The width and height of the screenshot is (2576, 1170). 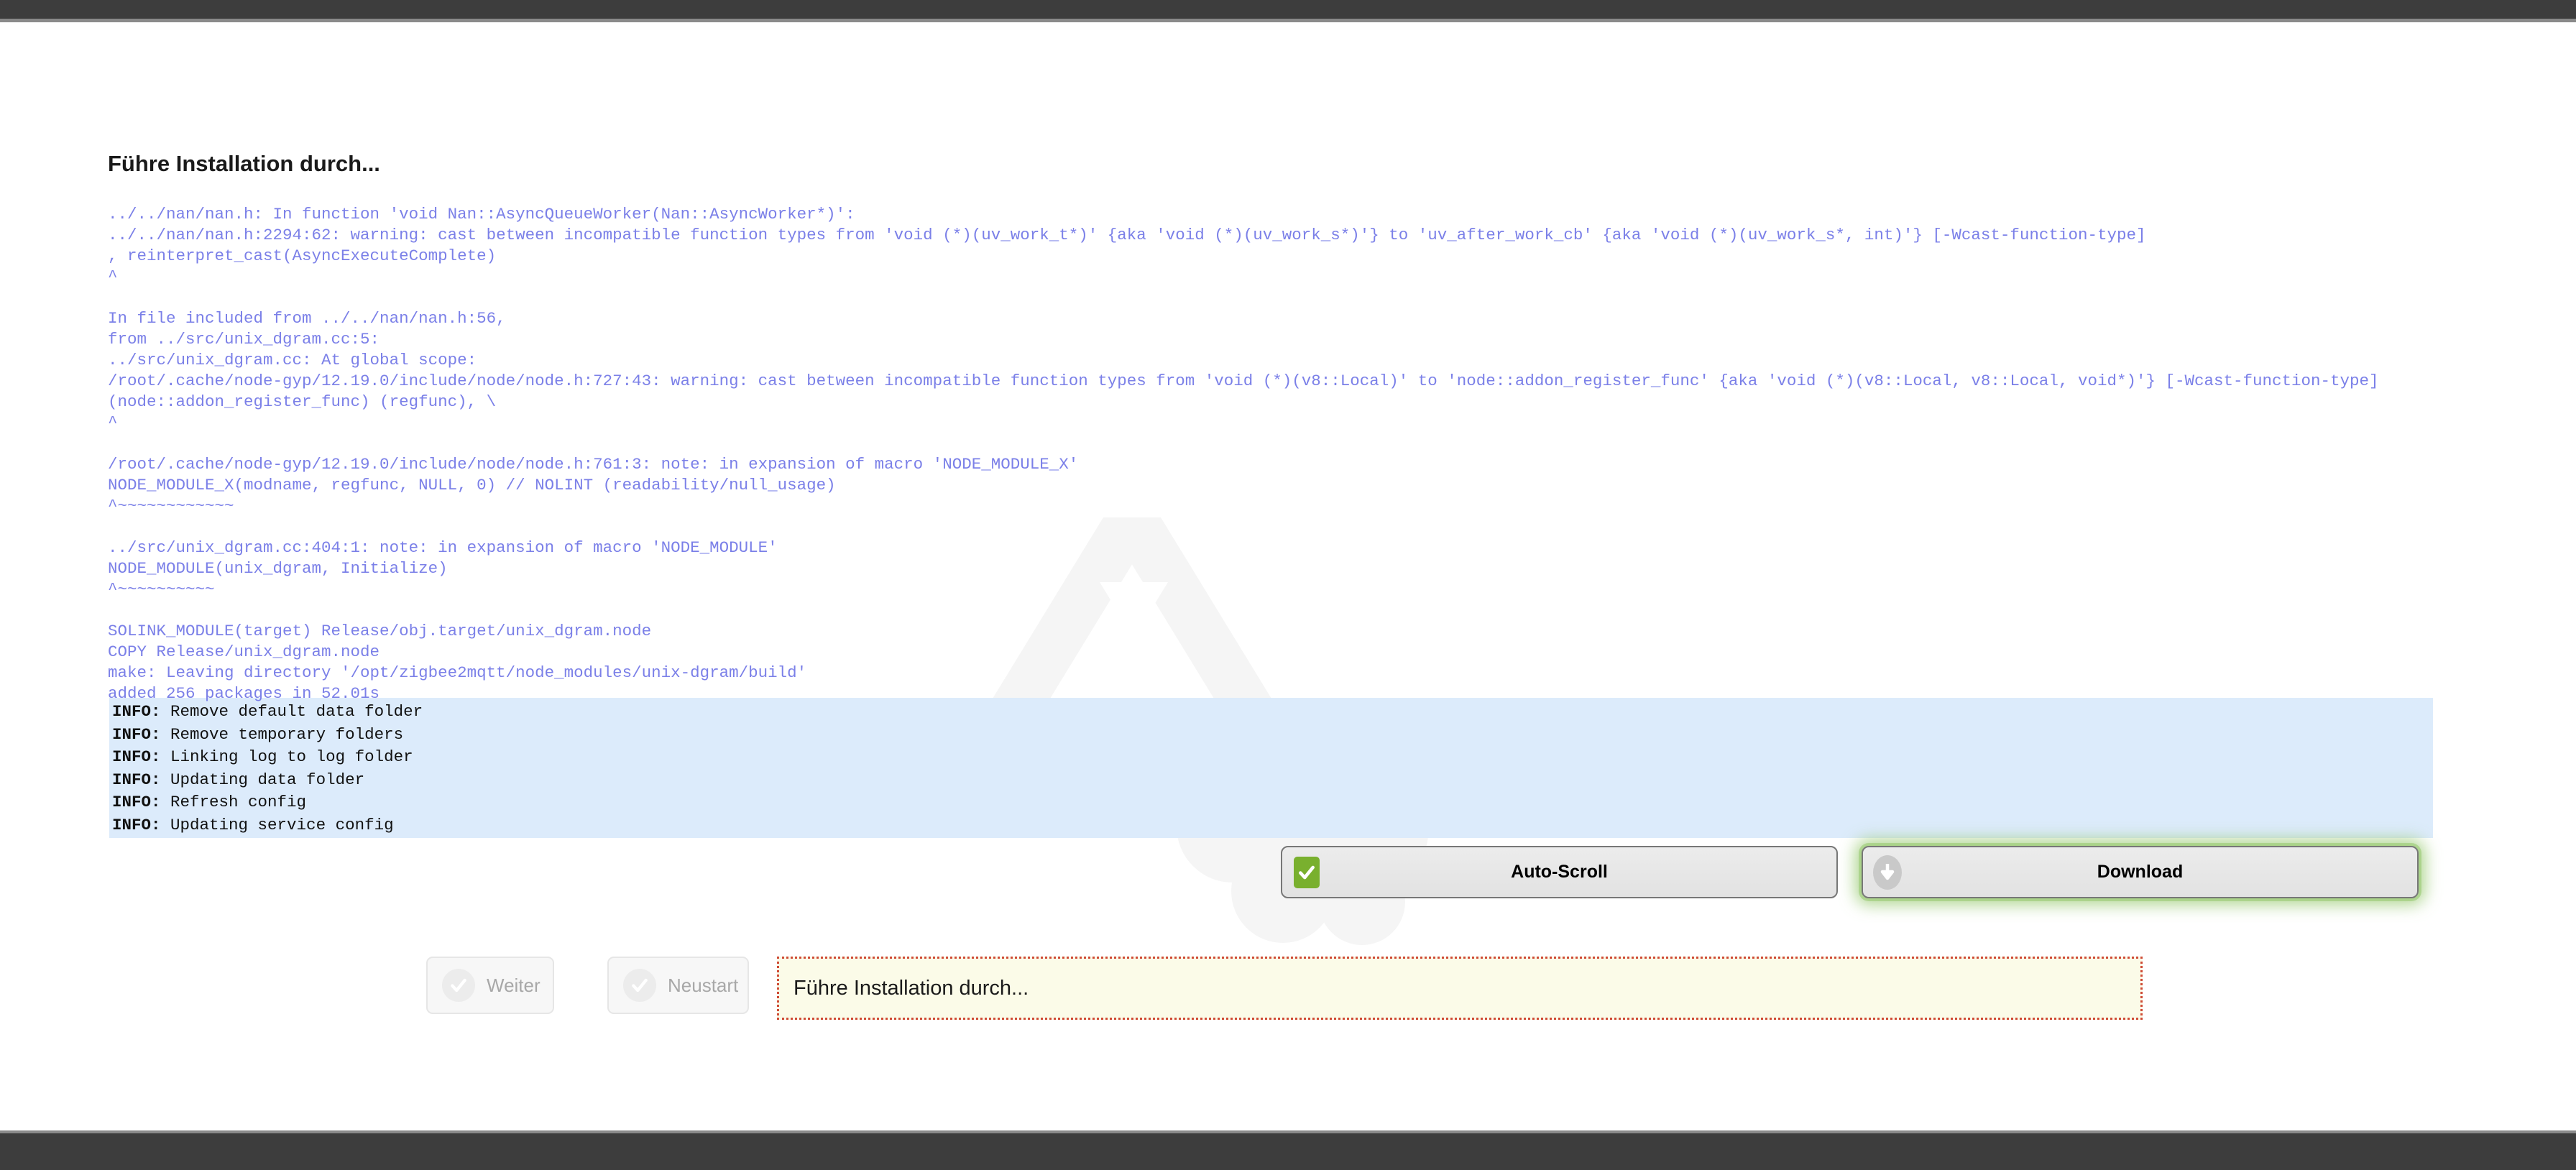 I want to click on download-button: Download, so click(x=2140, y=872).